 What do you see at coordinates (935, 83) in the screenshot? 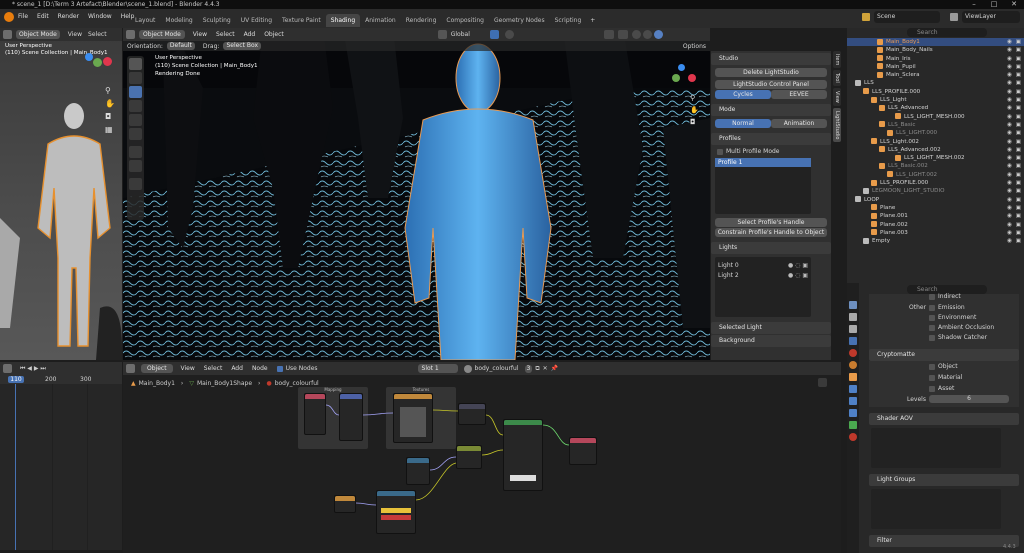
I see `outliner-item: LLS ◉ ▣` at bounding box center [935, 83].